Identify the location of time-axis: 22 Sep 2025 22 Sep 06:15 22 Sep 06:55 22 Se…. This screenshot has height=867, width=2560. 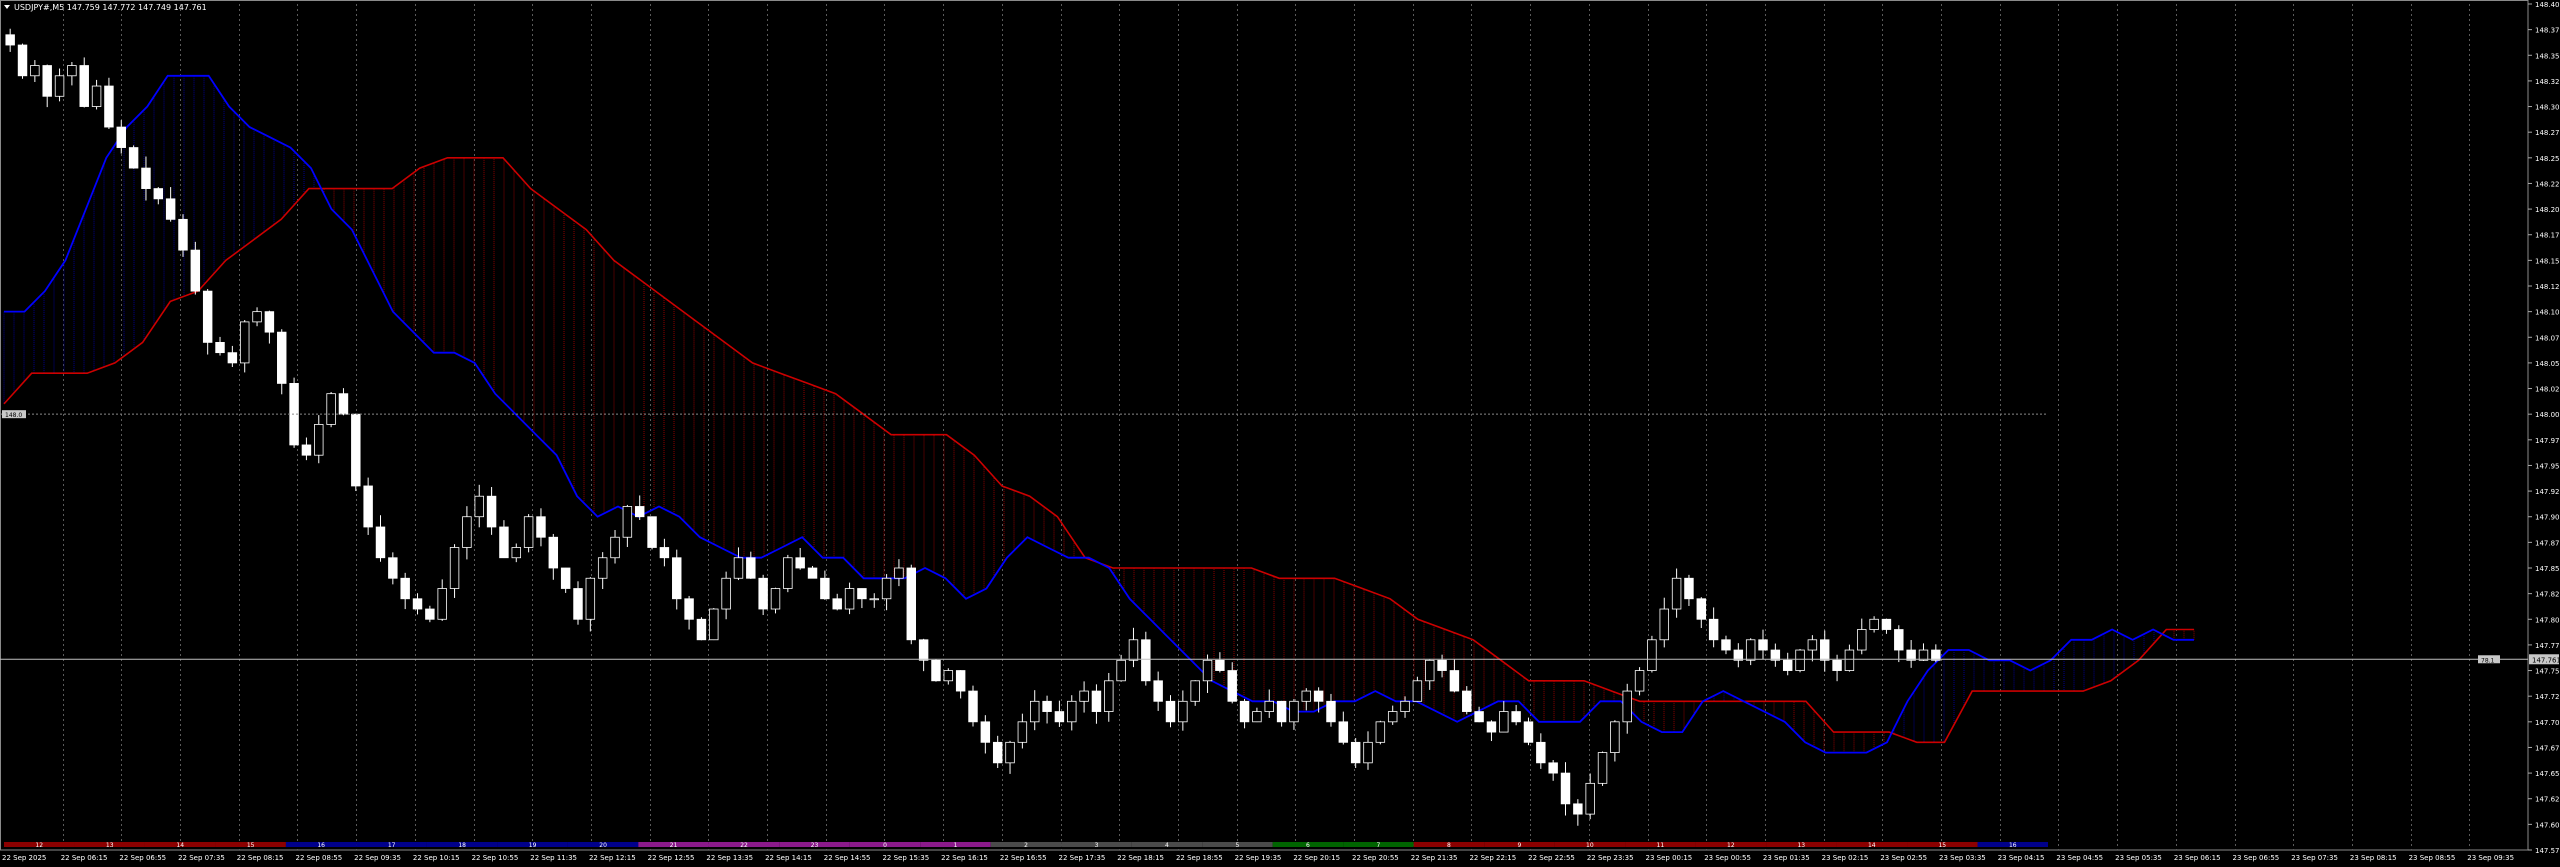
(1258, 858).